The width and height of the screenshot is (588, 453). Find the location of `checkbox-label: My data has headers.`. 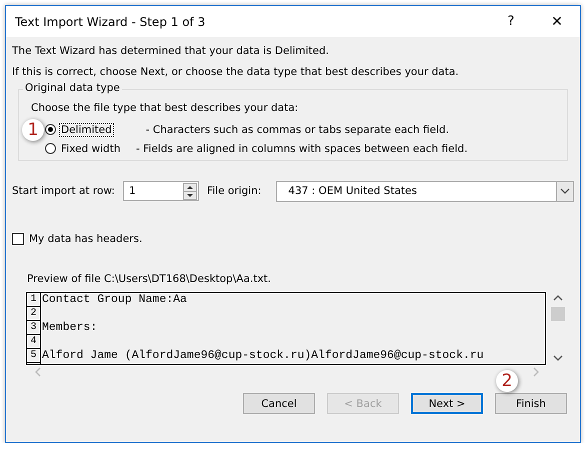

checkbox-label: My data has headers. is located at coordinates (85, 239).